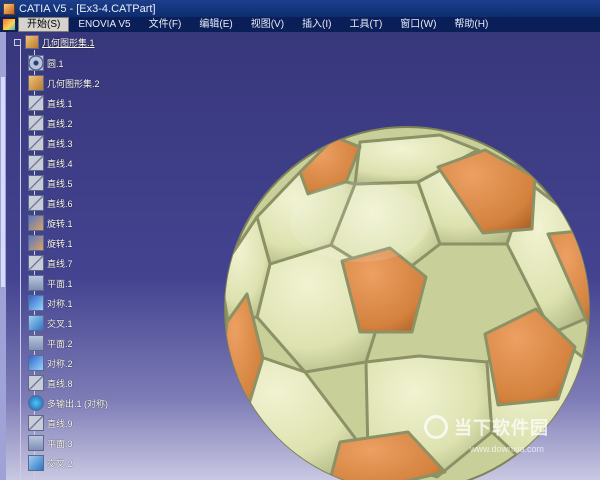 Image resolution: width=600 pixels, height=480 pixels. I want to click on title-bar: CATIA V5 - [Ex3-4.CATPart], so click(300, 8).